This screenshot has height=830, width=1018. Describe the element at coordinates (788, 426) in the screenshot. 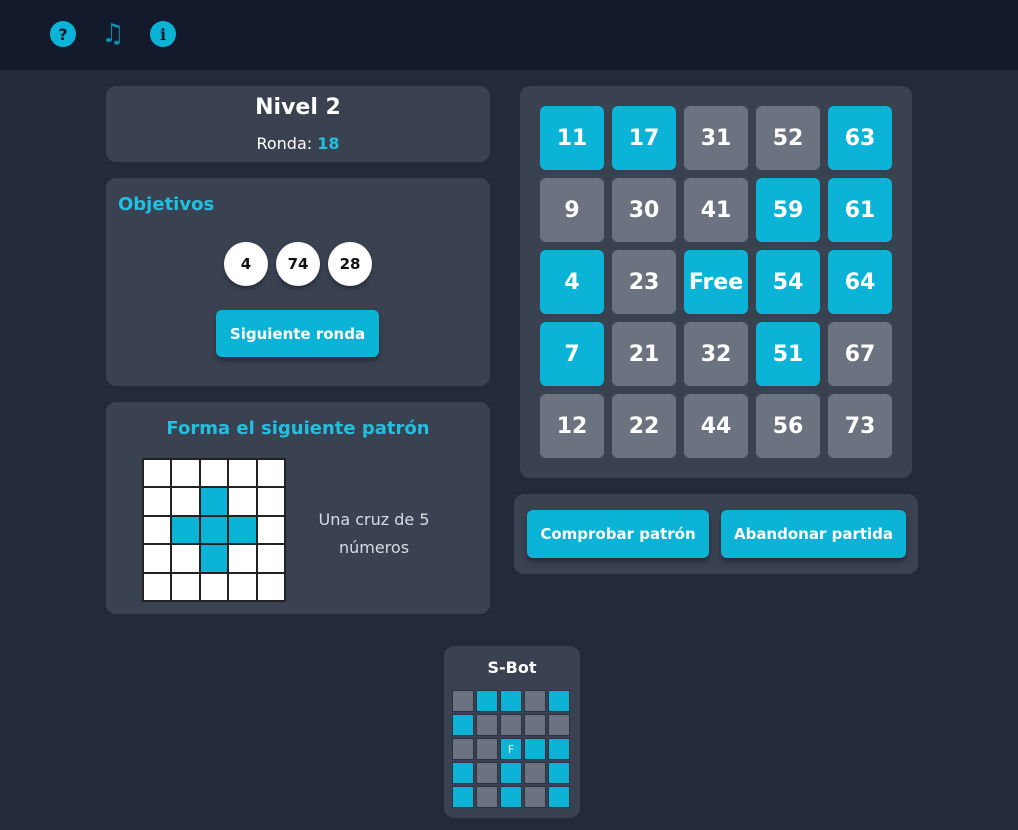

I see `board-cell: 56` at that location.